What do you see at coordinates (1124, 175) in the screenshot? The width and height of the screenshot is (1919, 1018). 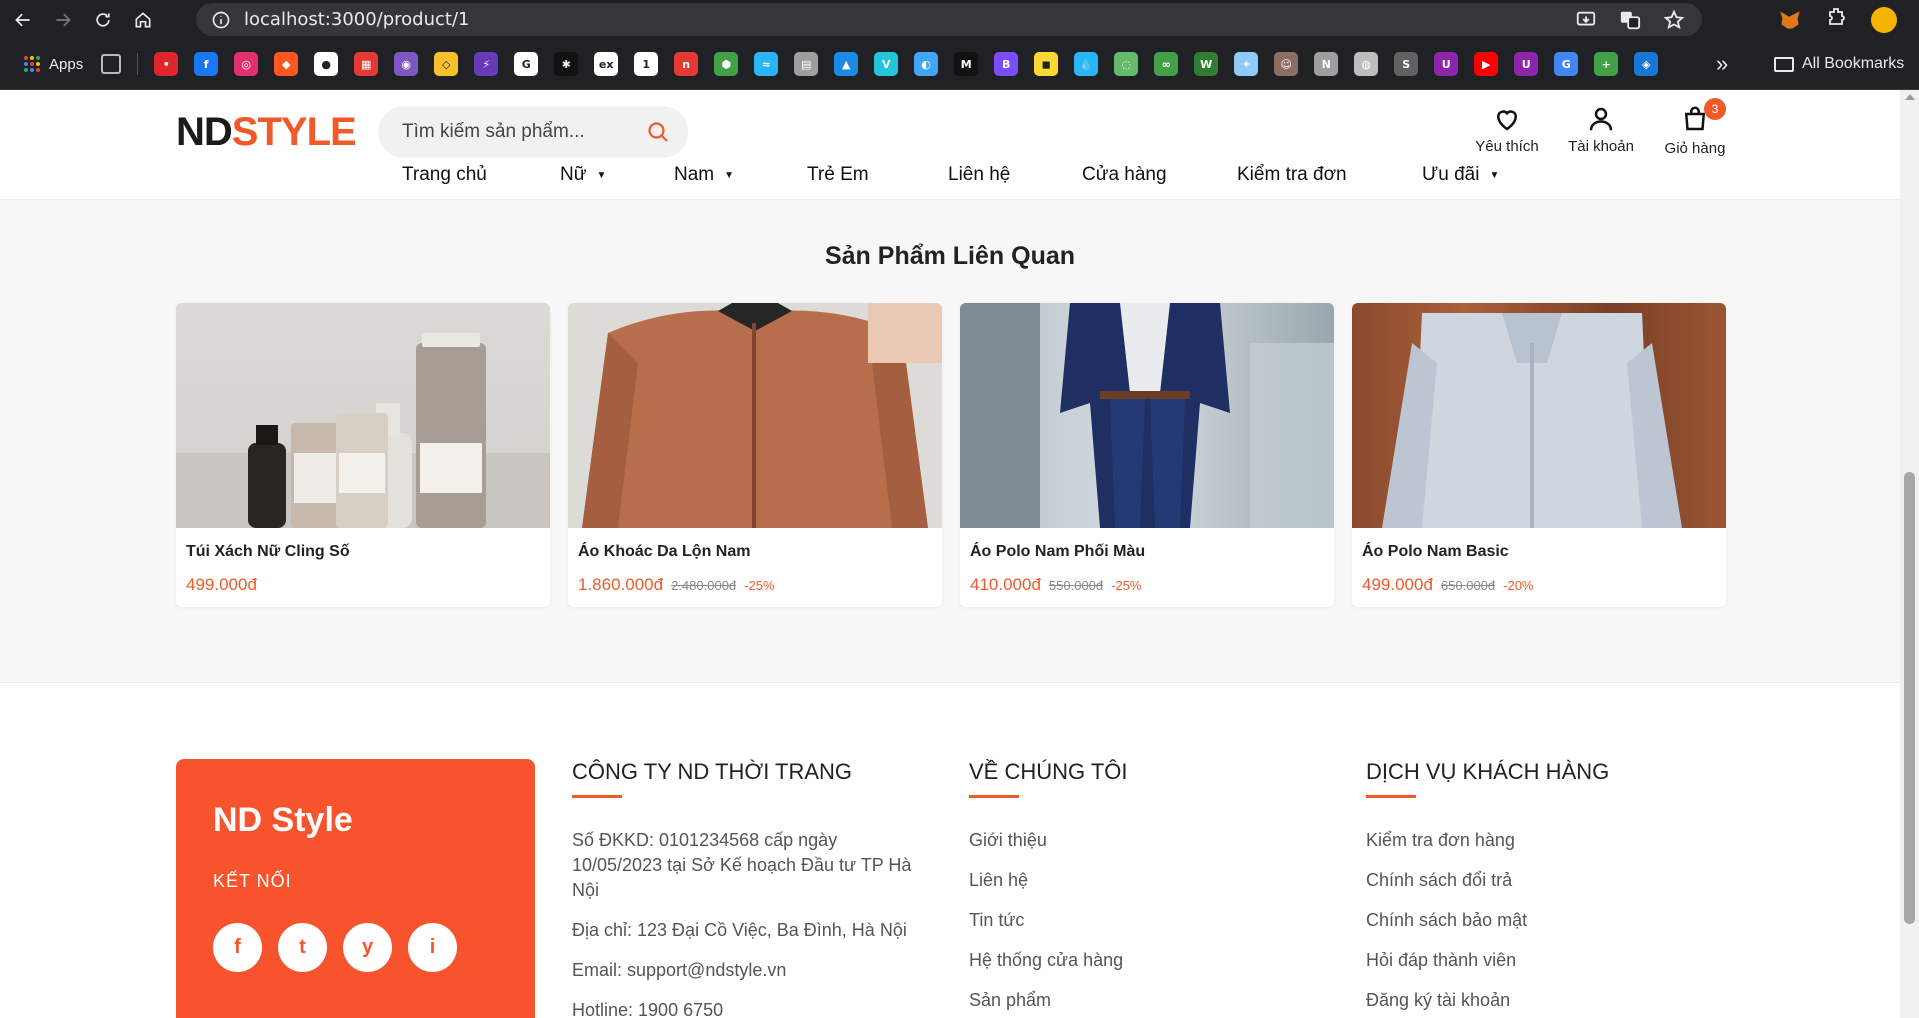 I see `nav-item-stores: Cửa hàng` at bounding box center [1124, 175].